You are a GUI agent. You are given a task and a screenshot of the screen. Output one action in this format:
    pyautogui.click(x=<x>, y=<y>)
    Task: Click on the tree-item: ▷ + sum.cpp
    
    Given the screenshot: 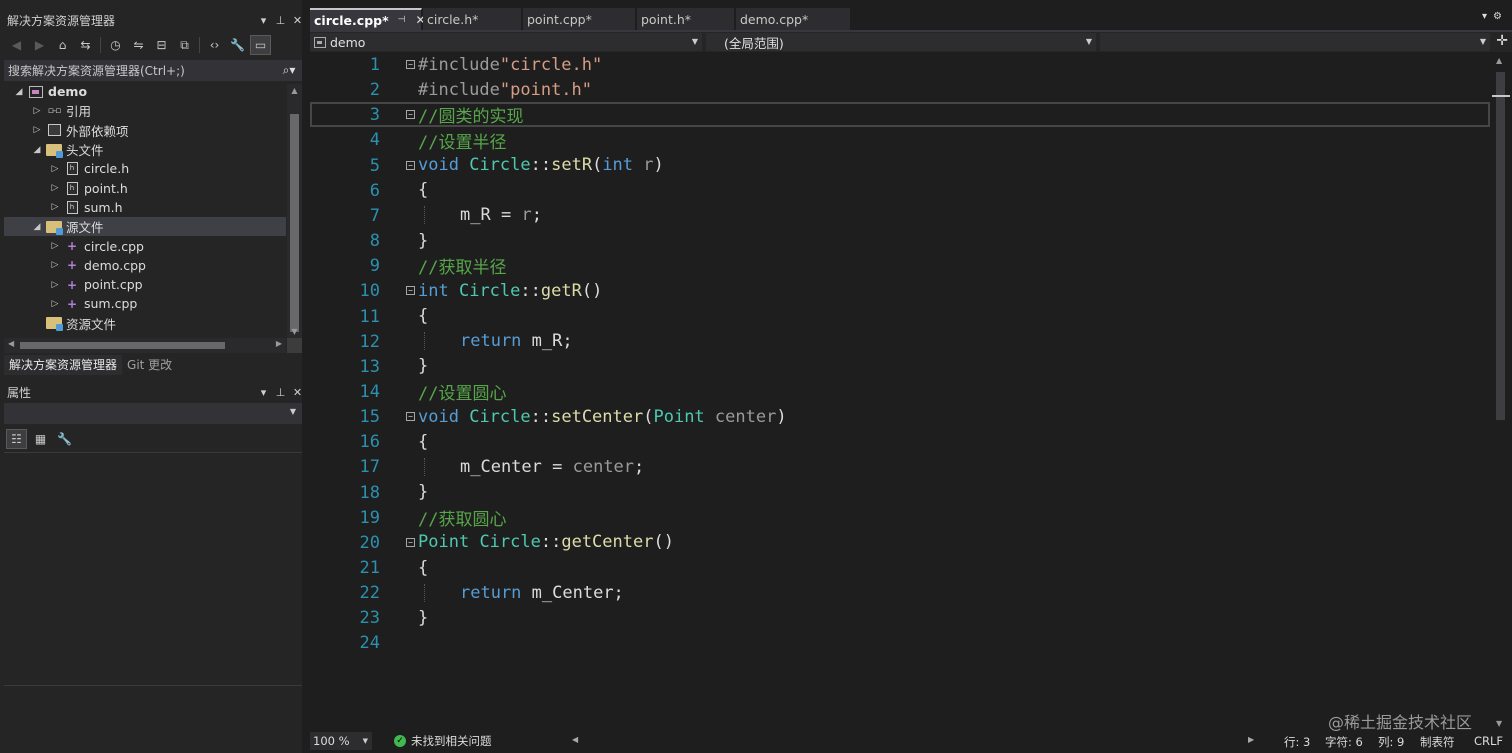 What is the action you would take?
    pyautogui.click(x=145, y=303)
    